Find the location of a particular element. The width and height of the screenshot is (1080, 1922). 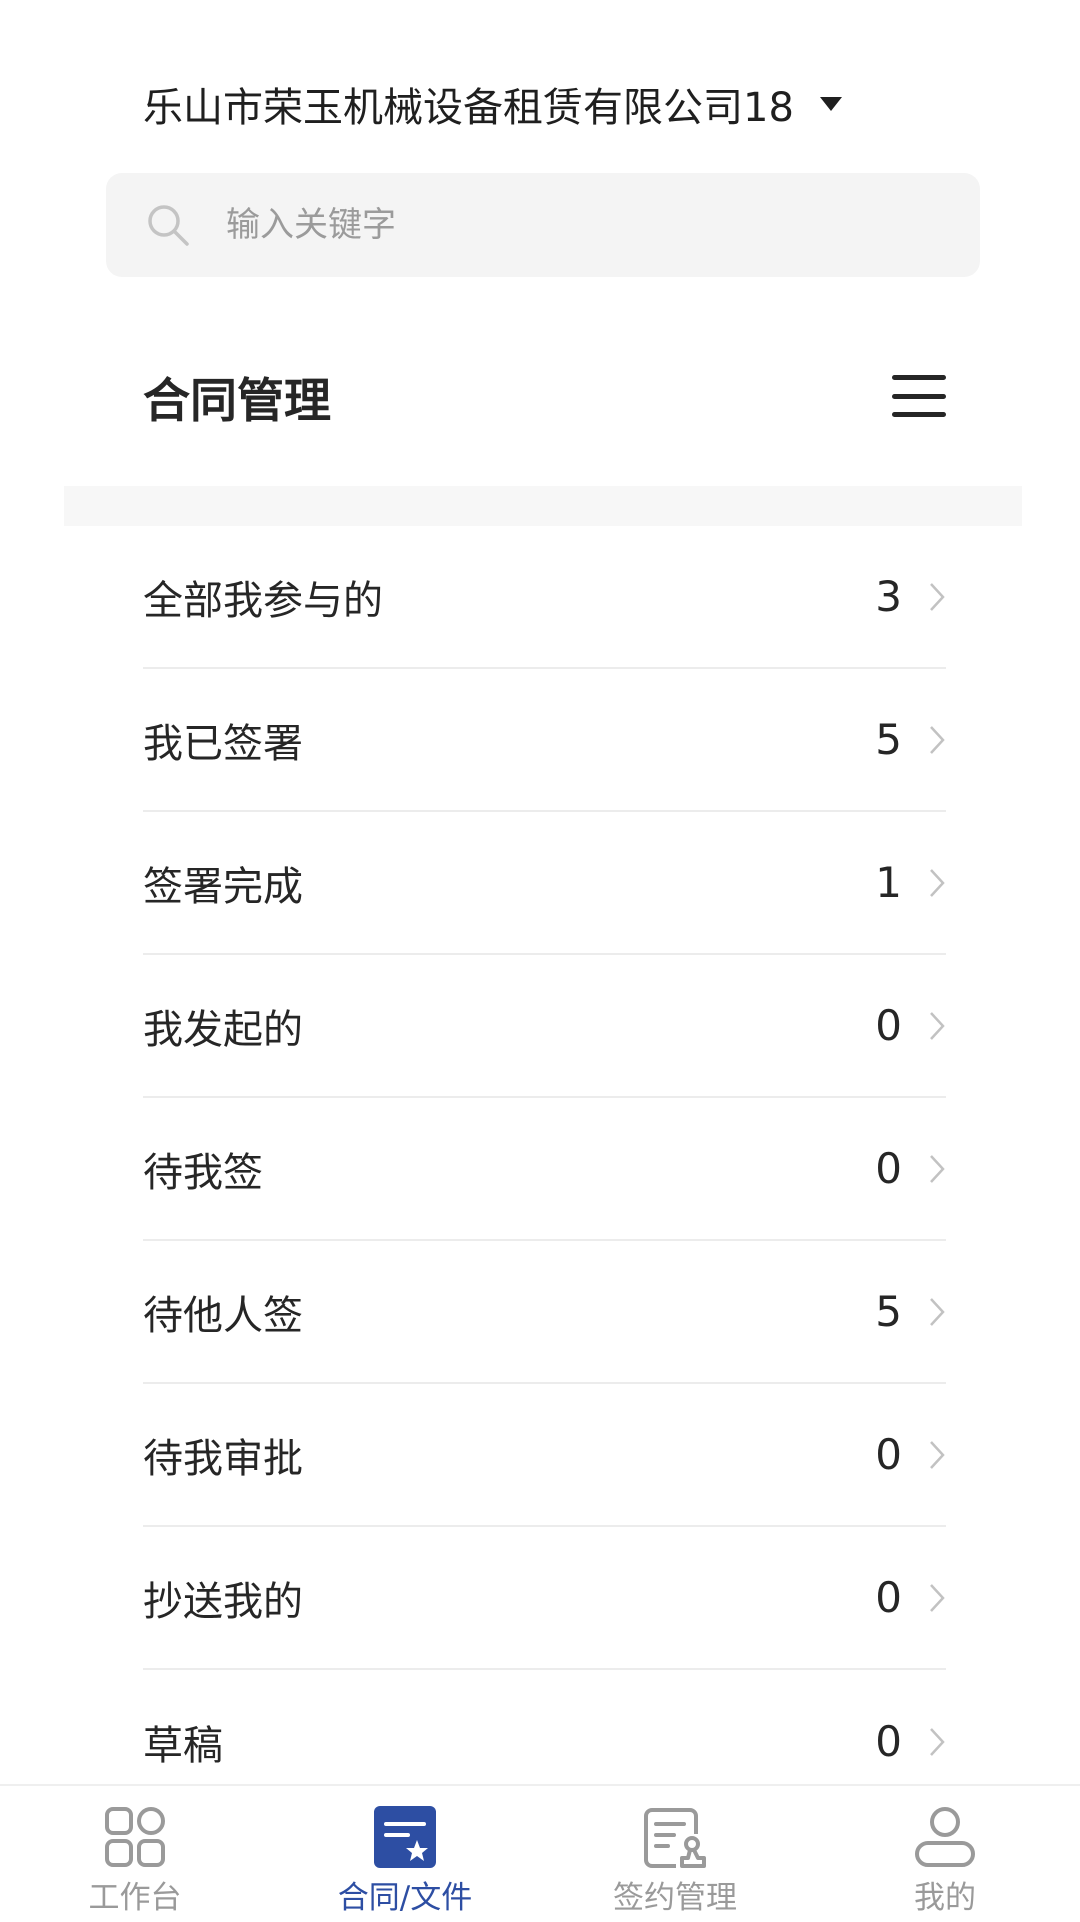

tab-label: 我的 is located at coordinates (945, 1898).